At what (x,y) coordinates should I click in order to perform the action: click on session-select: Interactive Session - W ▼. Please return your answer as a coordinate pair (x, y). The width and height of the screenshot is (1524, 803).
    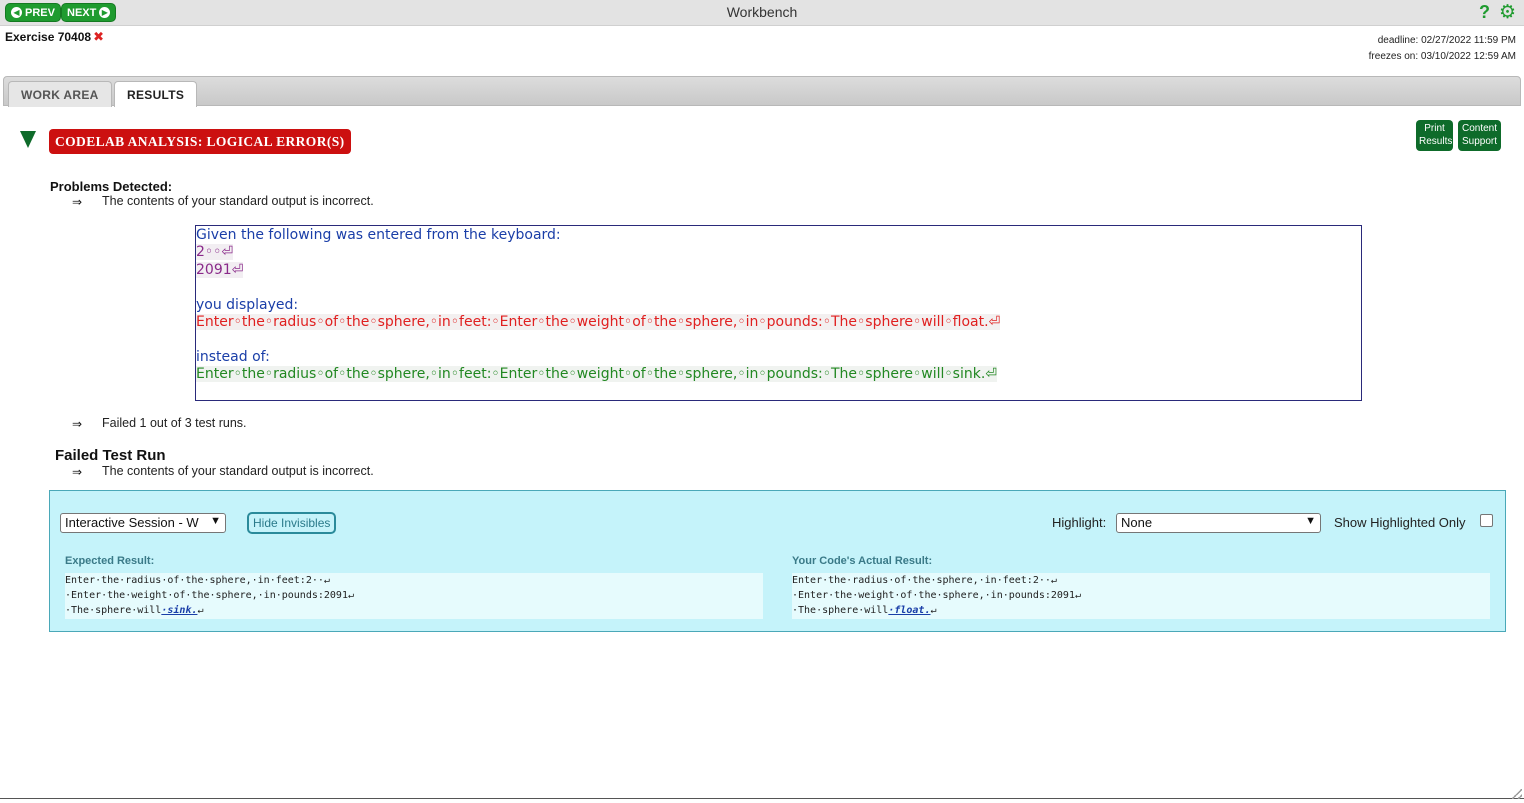
    Looking at the image, I should click on (143, 523).